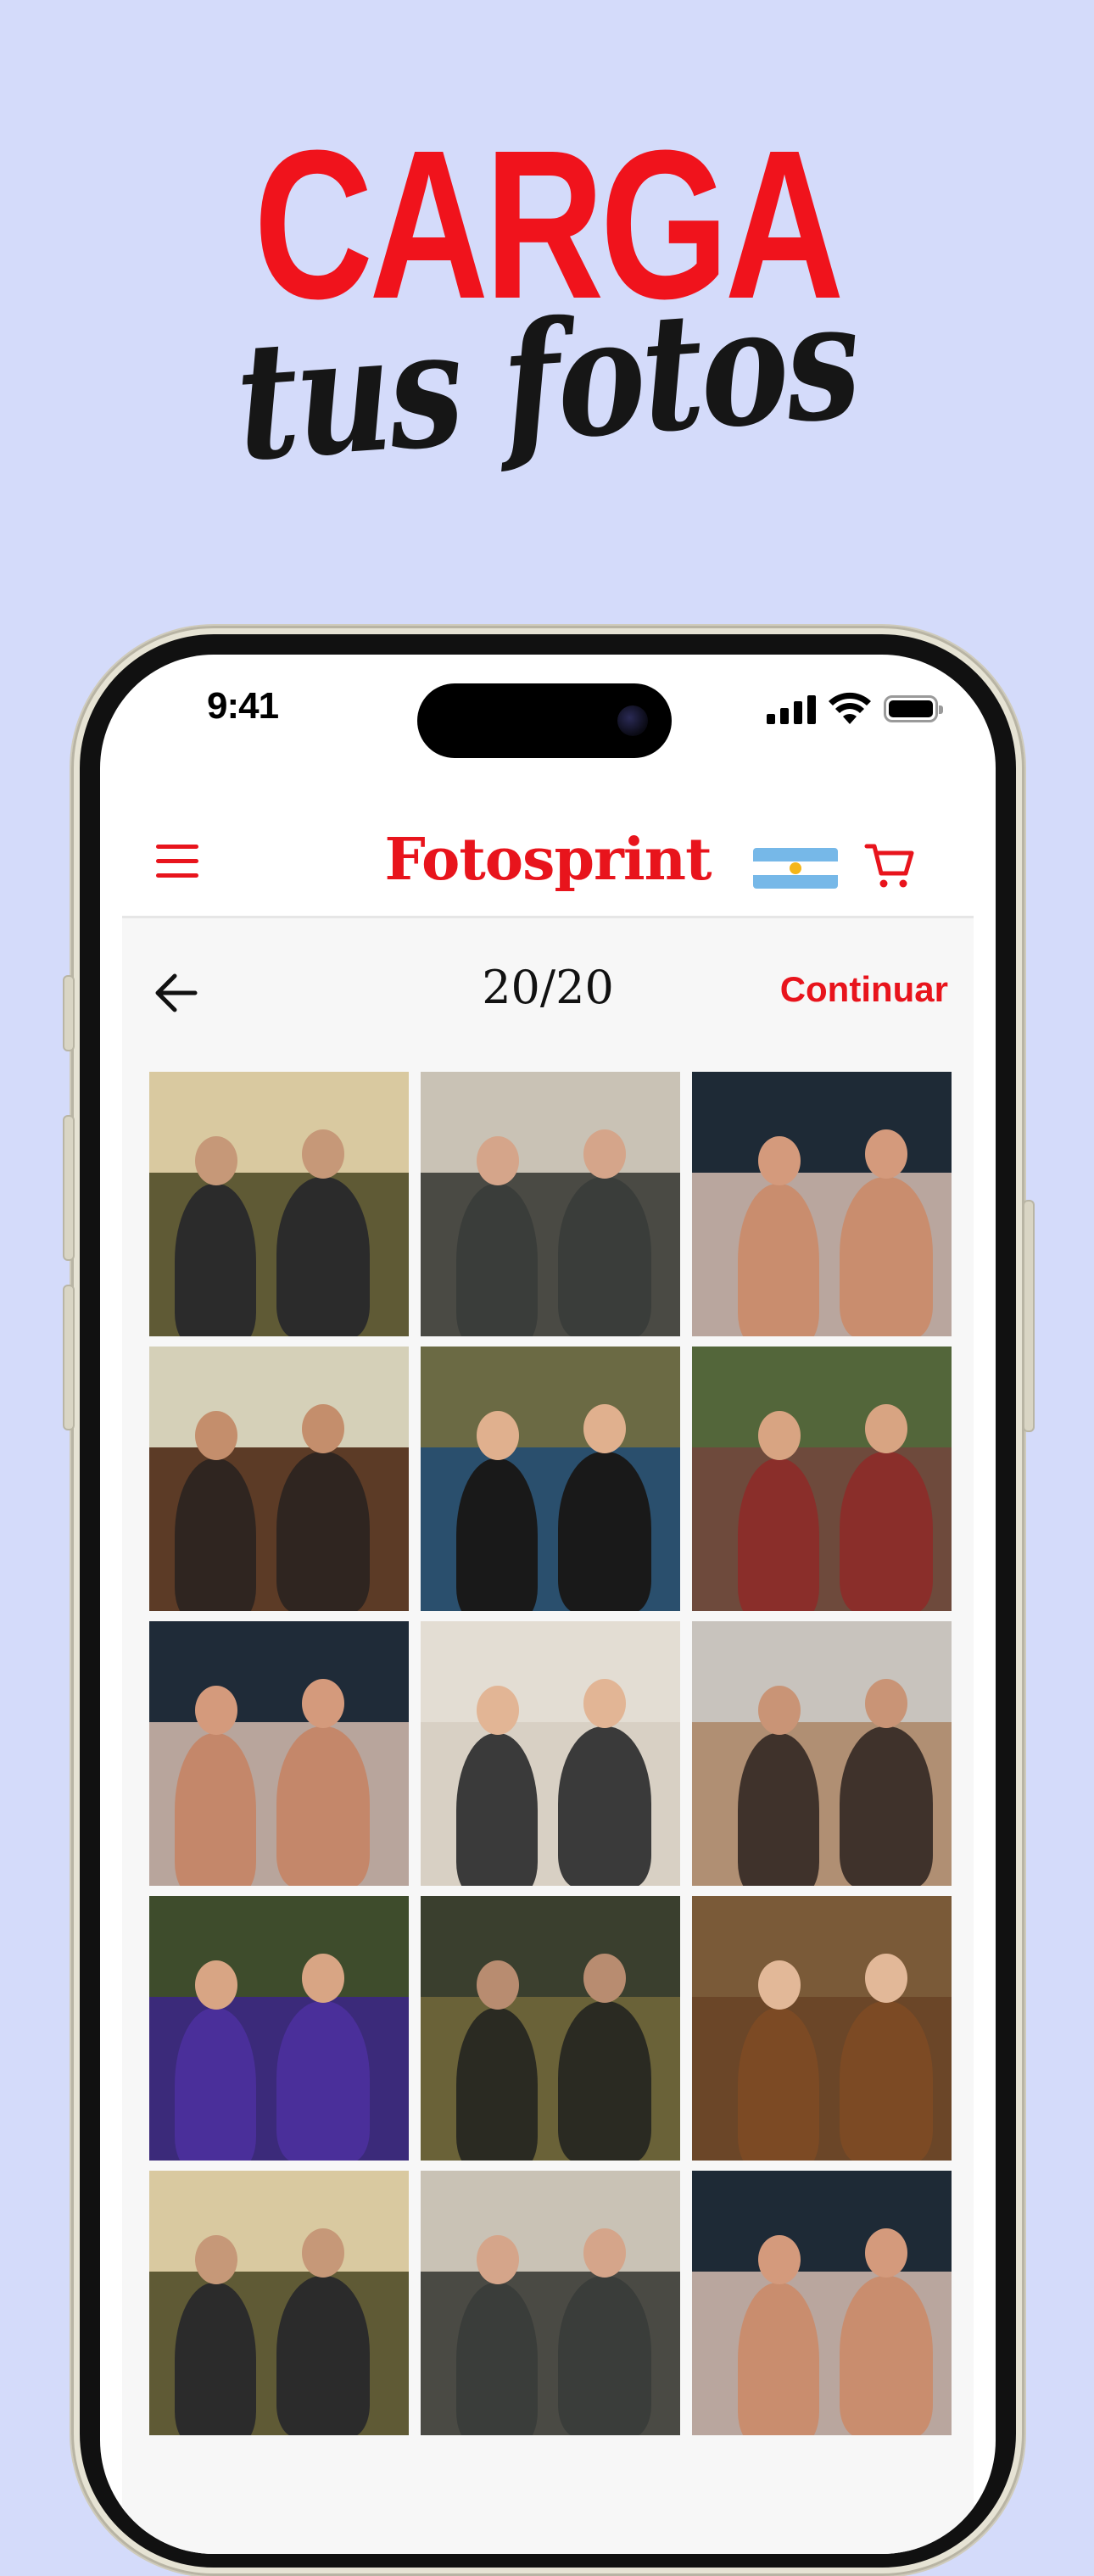 Image resolution: width=1094 pixels, height=2576 pixels. Describe the element at coordinates (850, 708) in the screenshot. I see `wifi-icon` at that location.